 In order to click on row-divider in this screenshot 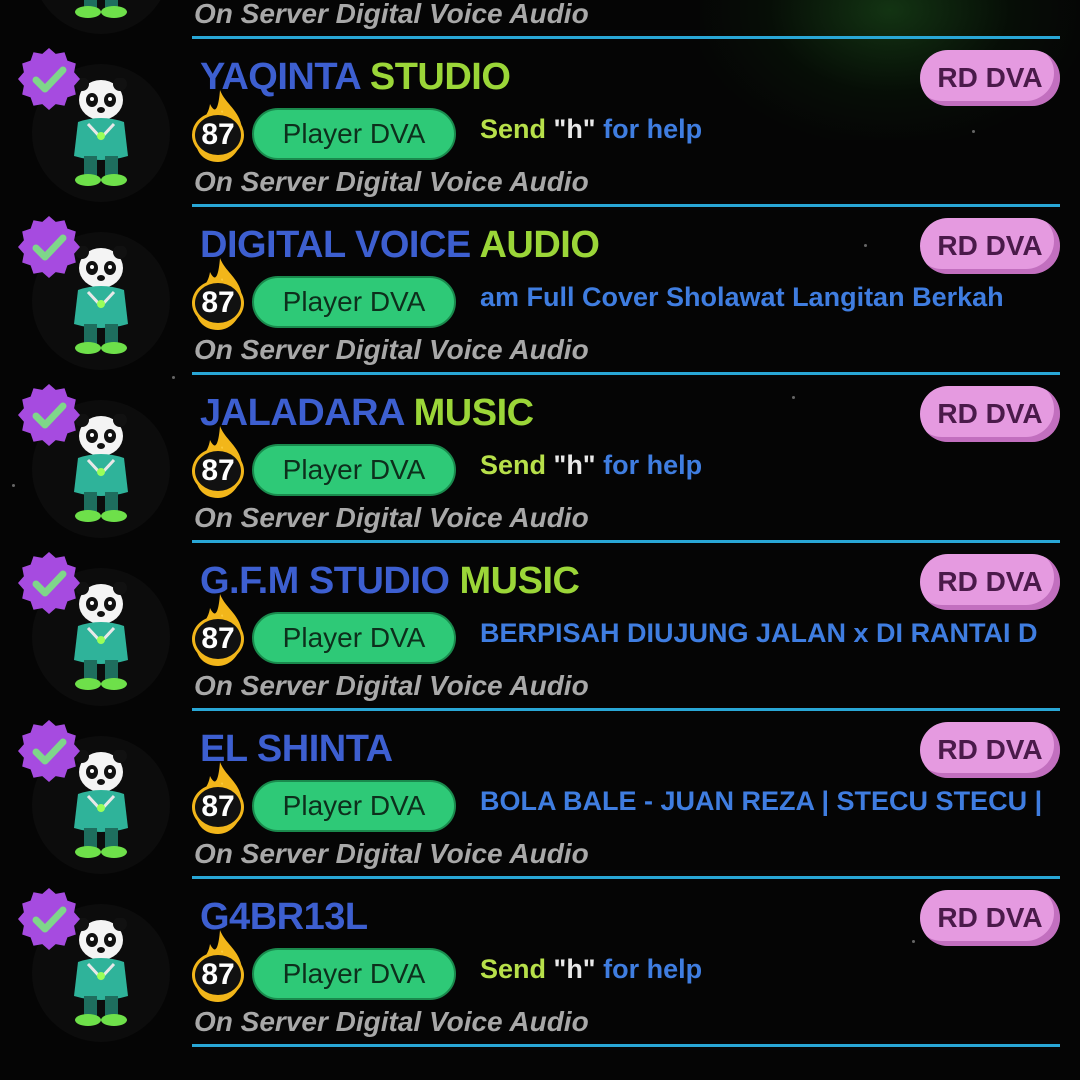, I will do `click(626, 1045)`.